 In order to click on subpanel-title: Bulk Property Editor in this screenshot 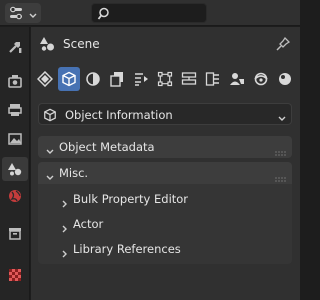, I will do `click(131, 199)`.